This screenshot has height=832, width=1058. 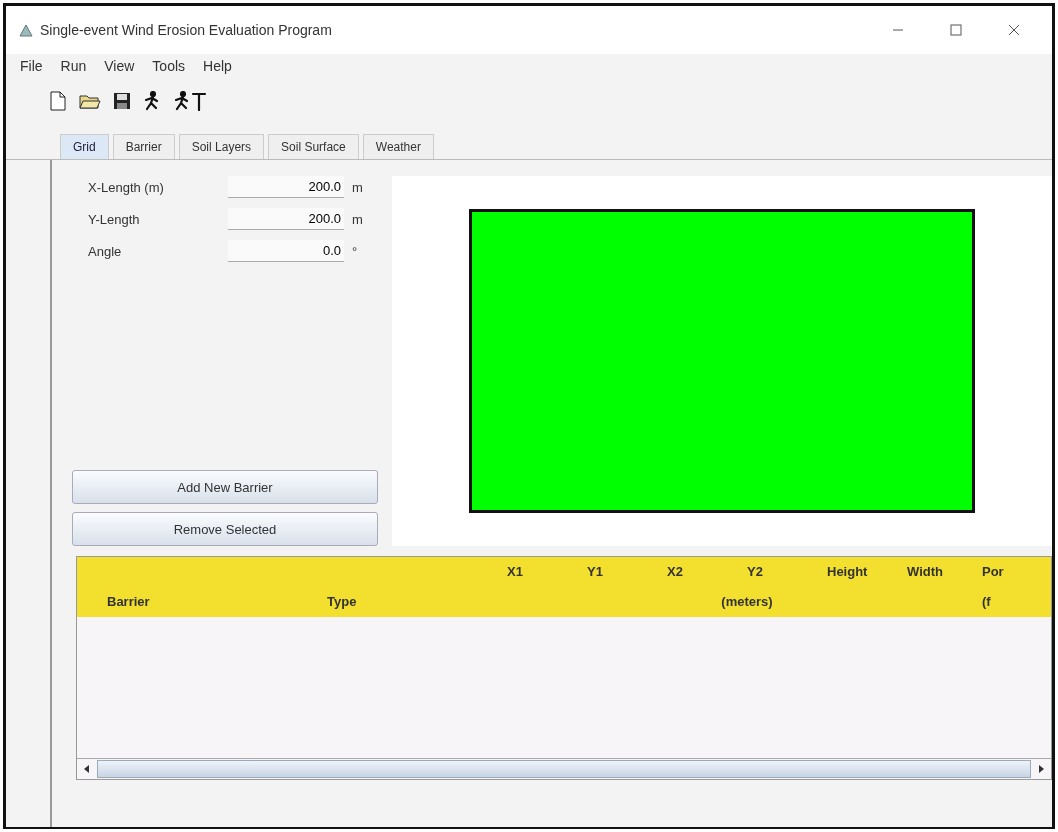 What do you see at coordinates (105, 251) in the screenshot?
I see `field-label: Angle` at bounding box center [105, 251].